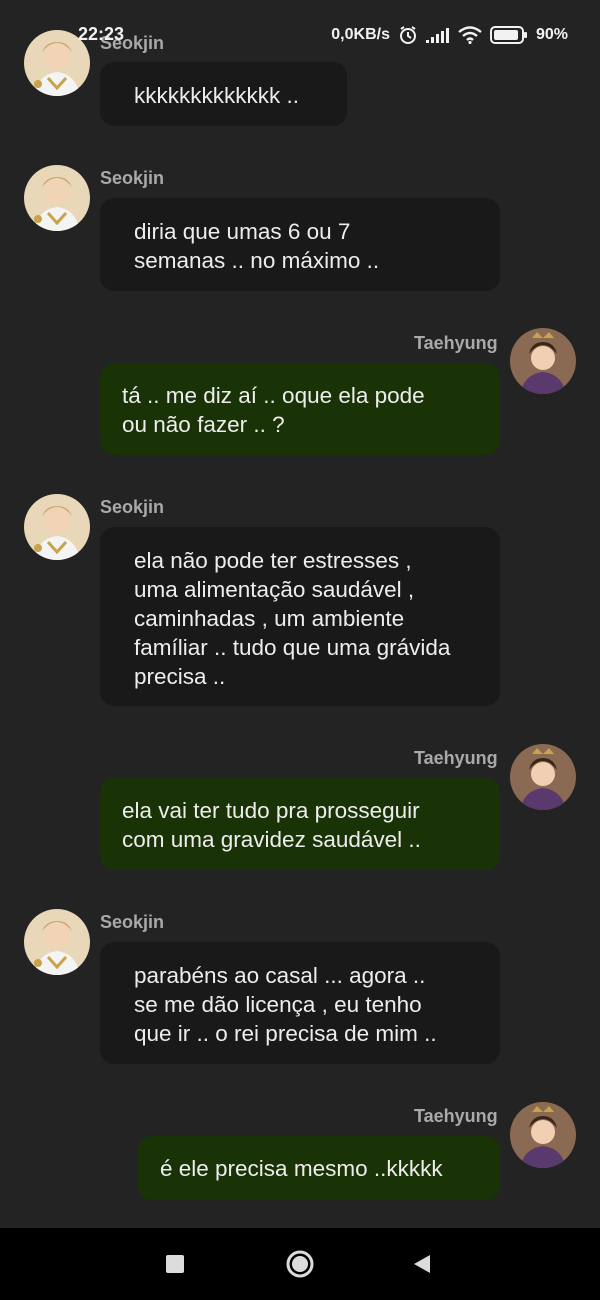 The image size is (600, 1300). I want to click on navigation-bar, so click(300, 1264).